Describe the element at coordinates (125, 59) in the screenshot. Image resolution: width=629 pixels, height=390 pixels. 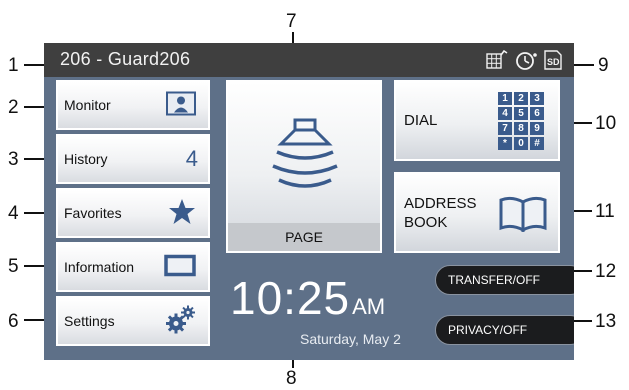
I see `station-title: 206 - Guard206` at that location.